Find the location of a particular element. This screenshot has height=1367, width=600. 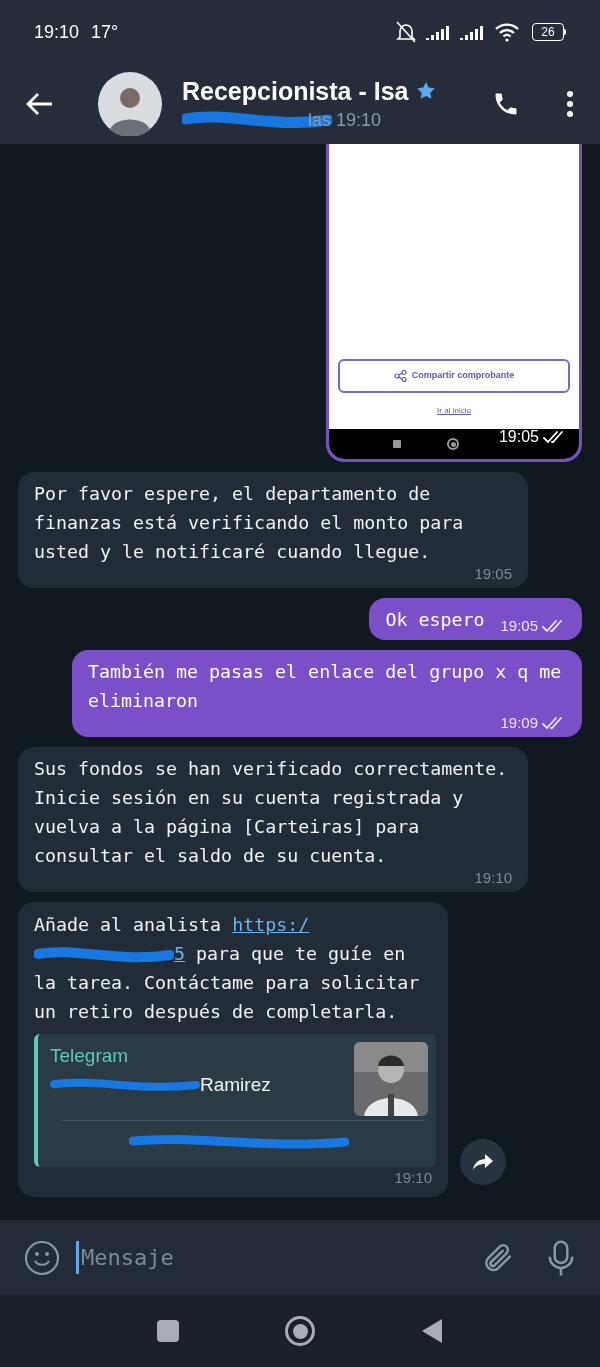

temperature: 17° is located at coordinates (105, 32).